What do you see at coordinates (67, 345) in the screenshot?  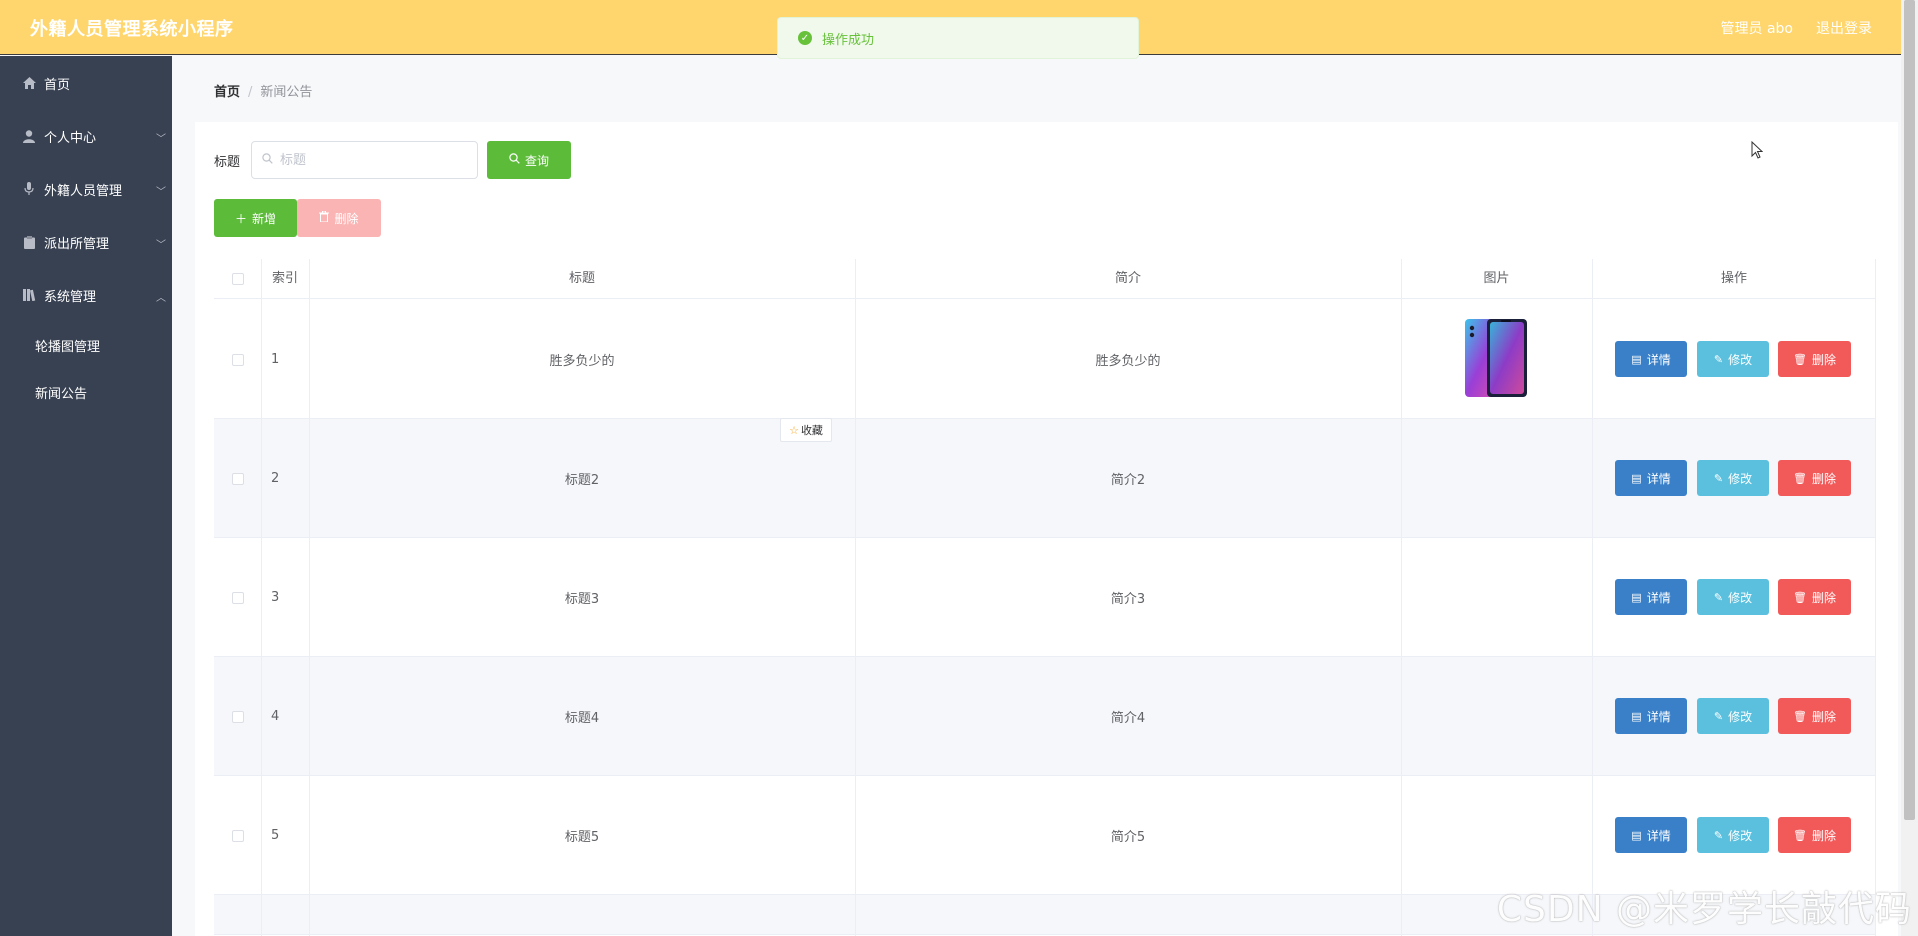 I see `sidebar-subitem-carousel-management: 轮播图管理` at bounding box center [67, 345].